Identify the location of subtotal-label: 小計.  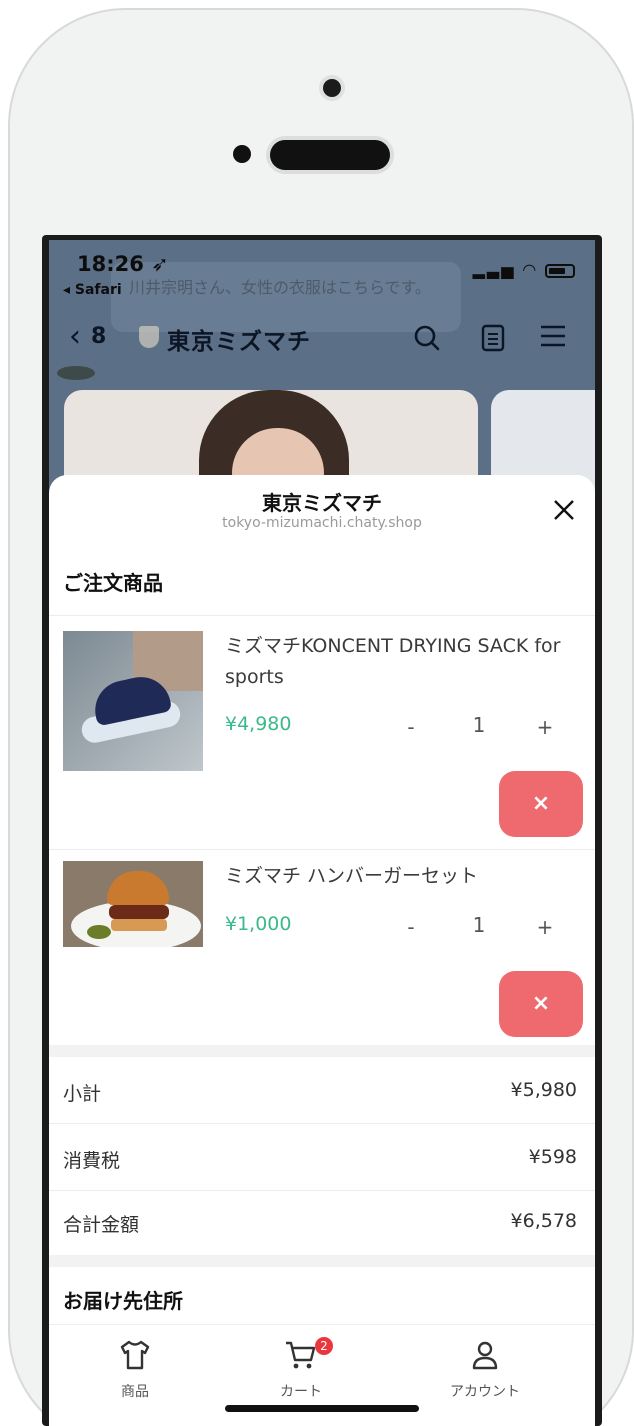
(82, 1094).